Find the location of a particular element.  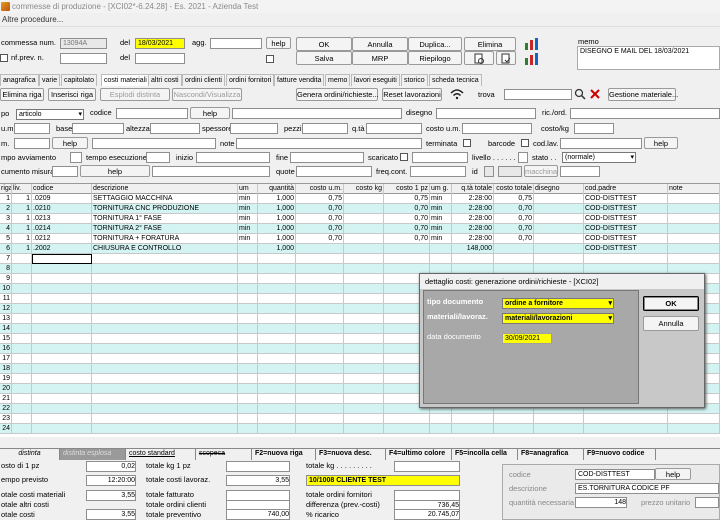

tipo-select: articolo is located at coordinates (50, 114).